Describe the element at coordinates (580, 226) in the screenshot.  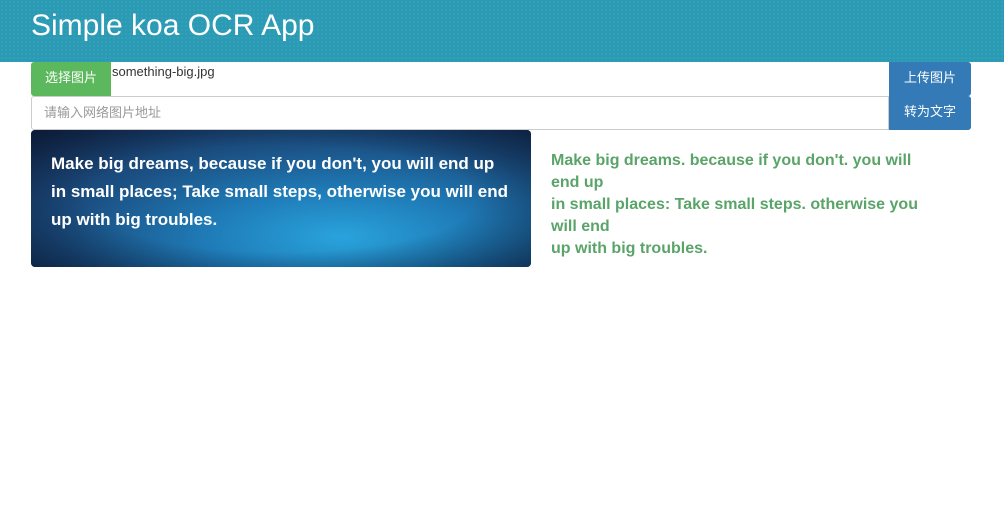
I see `result-line: will end` at that location.